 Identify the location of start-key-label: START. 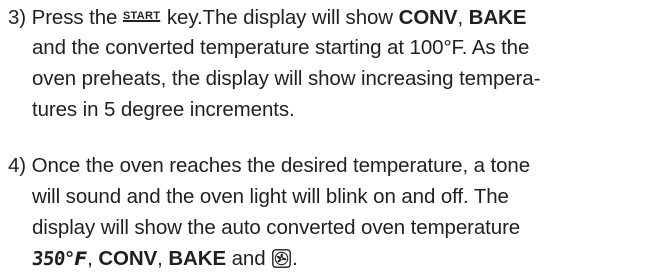
(141, 16).